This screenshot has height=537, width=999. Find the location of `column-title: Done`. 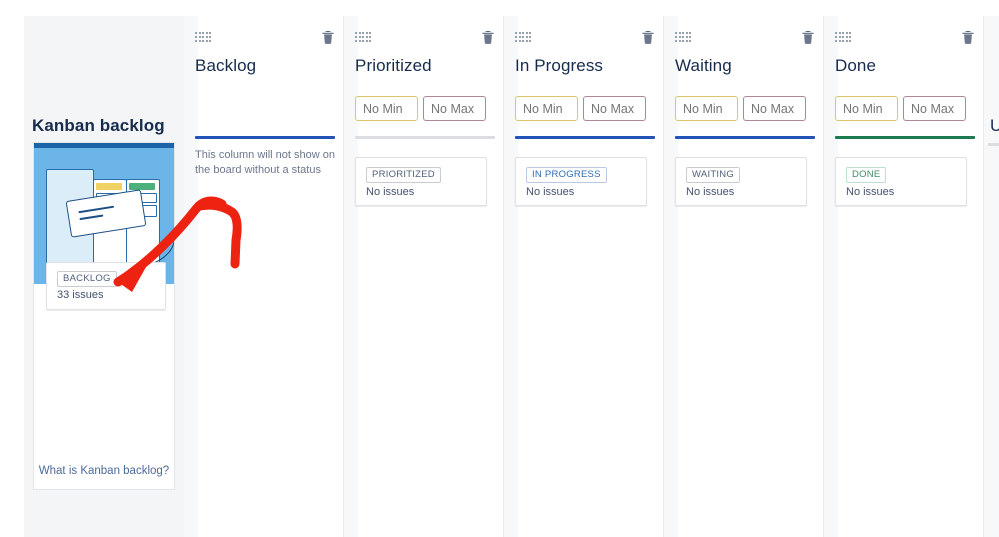

column-title: Done is located at coordinates (856, 65).